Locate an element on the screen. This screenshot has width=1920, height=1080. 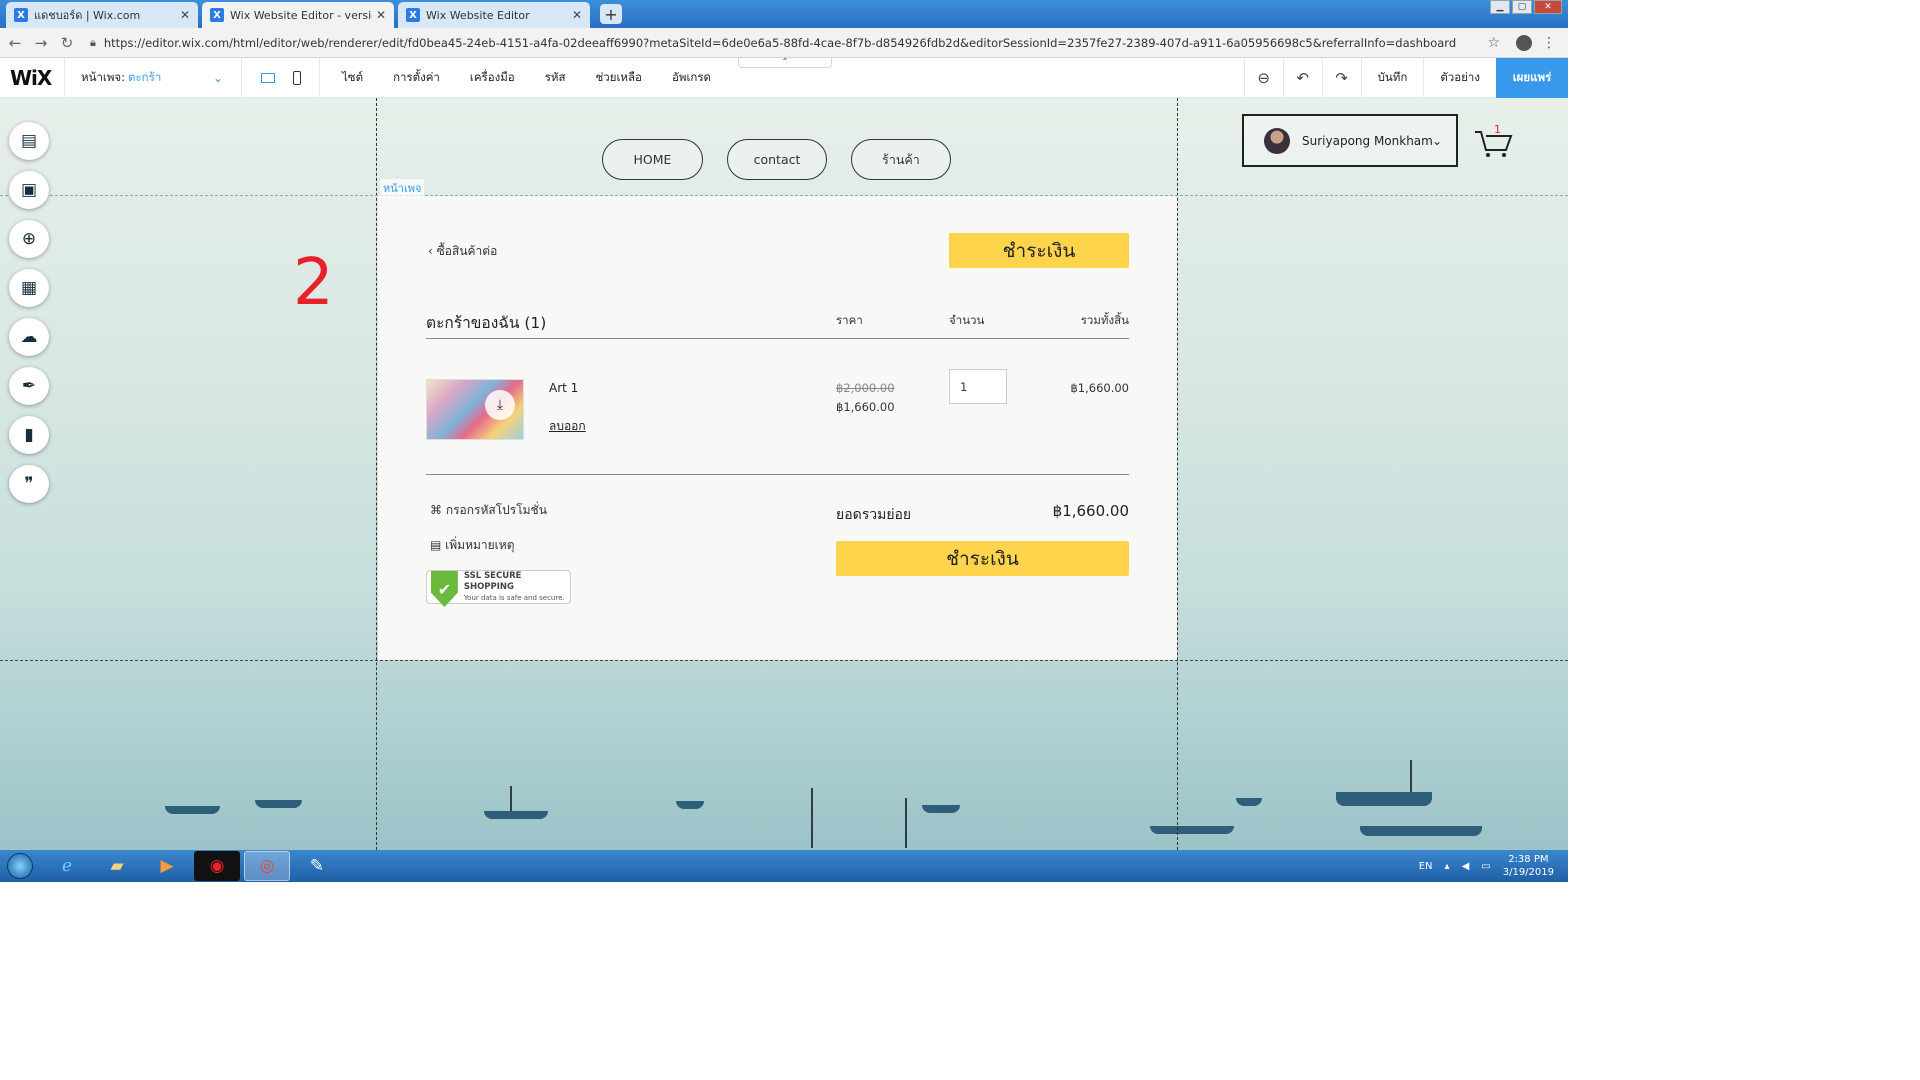
taskbar-media-player-icon: ▶ is located at coordinates (167, 866).